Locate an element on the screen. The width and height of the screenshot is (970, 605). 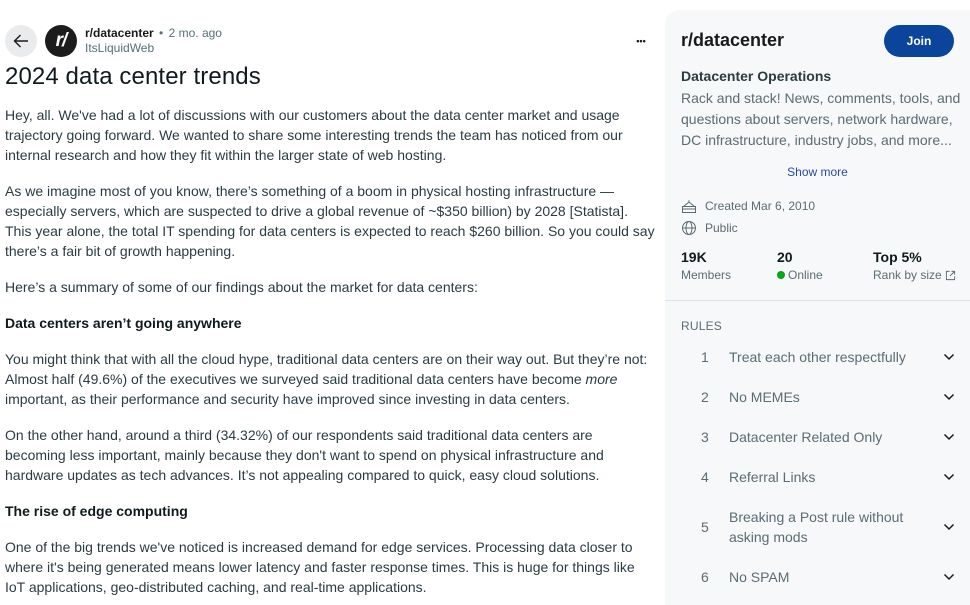
stat-rank: Top 5% Rank by size is located at coordinates (914, 266).